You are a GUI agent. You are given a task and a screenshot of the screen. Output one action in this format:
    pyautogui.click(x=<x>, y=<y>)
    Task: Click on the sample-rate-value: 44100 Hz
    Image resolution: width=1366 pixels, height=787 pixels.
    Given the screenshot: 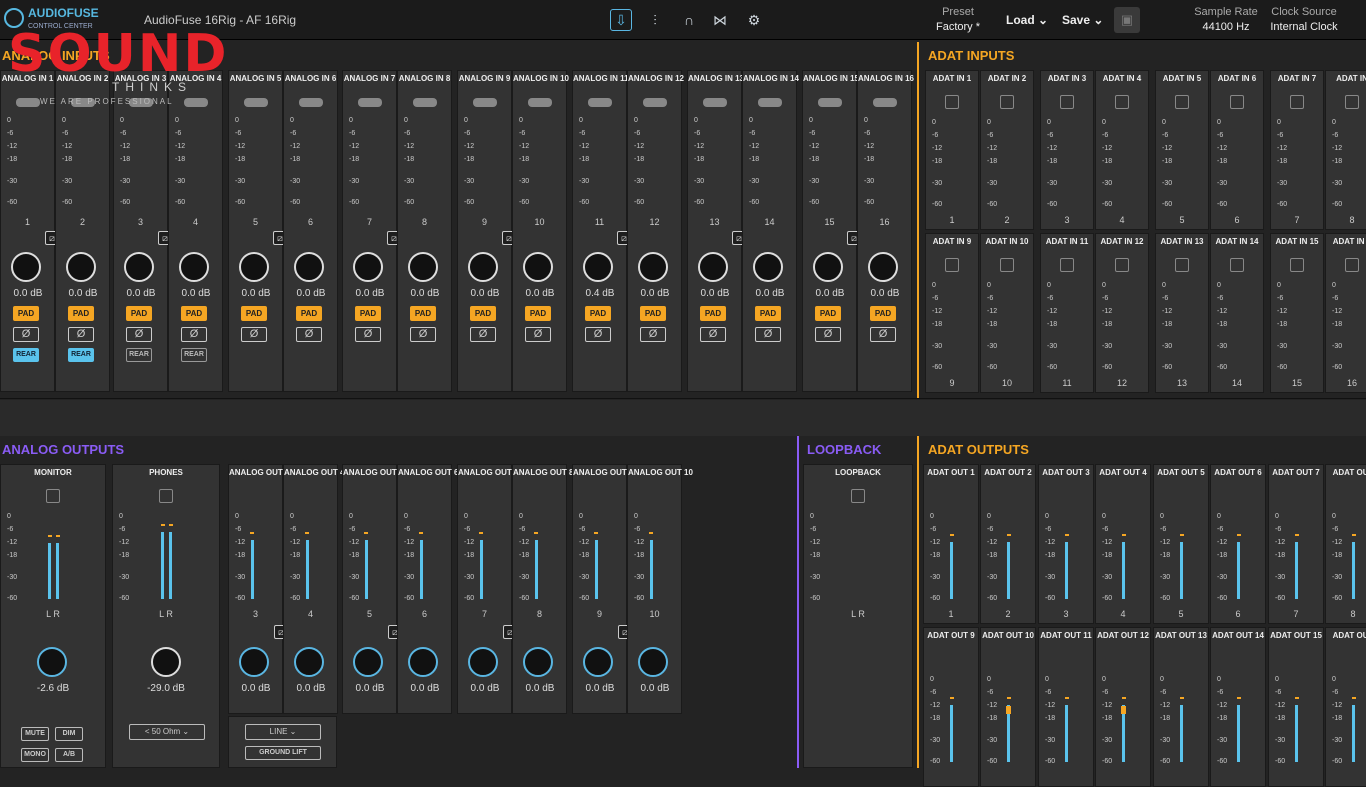 What is the action you would take?
    pyautogui.click(x=1226, y=27)
    